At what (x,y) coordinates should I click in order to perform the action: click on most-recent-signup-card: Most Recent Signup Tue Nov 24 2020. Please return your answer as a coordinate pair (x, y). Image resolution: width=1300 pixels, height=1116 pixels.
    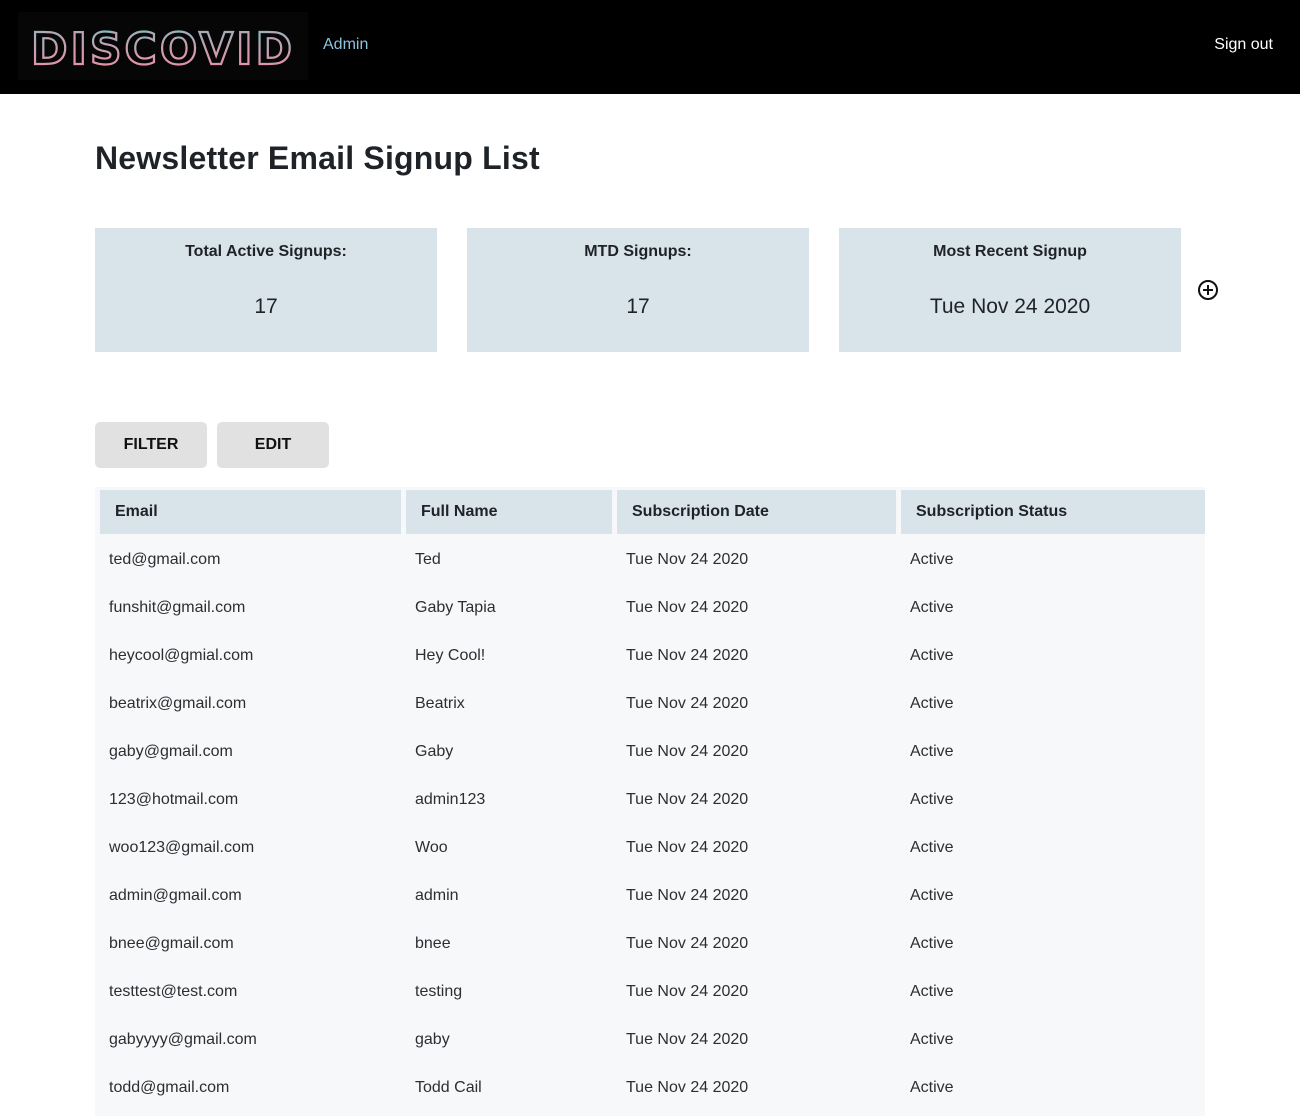
    Looking at the image, I should click on (1010, 290).